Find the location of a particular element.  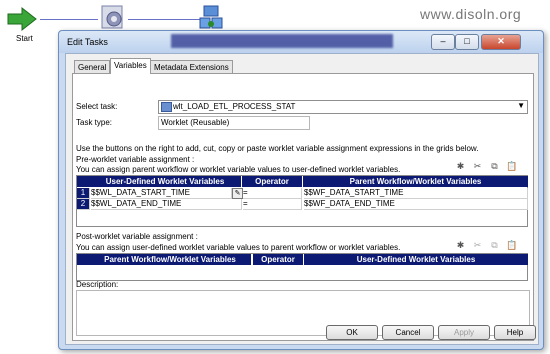

help-button: Help is located at coordinates (515, 332).